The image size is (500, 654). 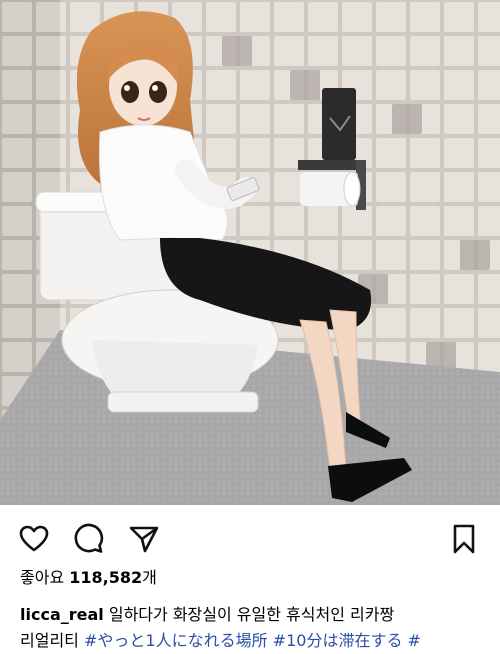 What do you see at coordinates (149, 577) in the screenshot?
I see `likes-suffix: 개` at bounding box center [149, 577].